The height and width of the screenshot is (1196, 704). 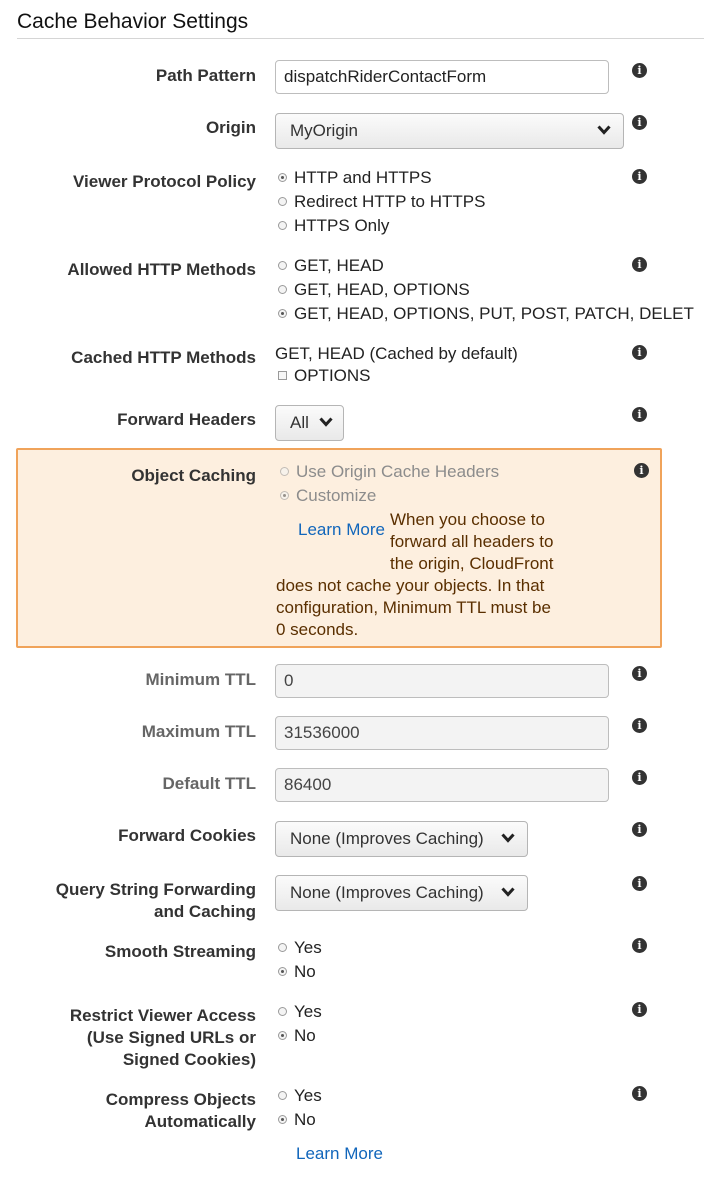 What do you see at coordinates (355, 178) in the screenshot?
I see `vpp-option-http-https: HTTP and HTTPS` at bounding box center [355, 178].